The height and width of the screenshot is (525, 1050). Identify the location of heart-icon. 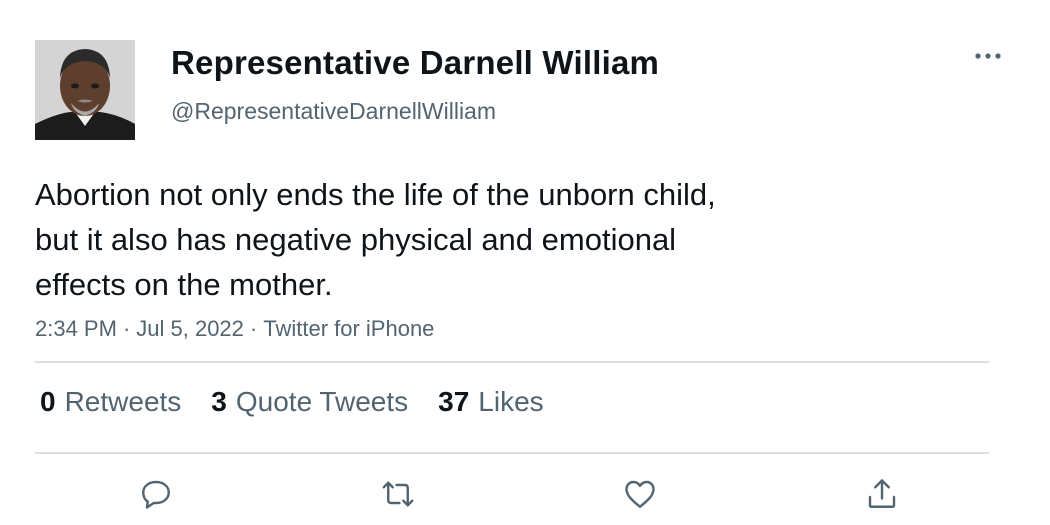
(640, 494).